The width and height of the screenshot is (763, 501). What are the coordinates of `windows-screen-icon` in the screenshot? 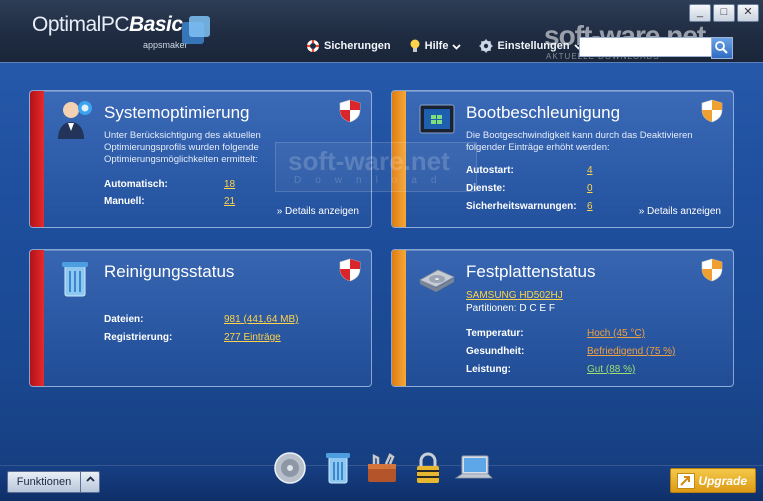 It's located at (437, 119).